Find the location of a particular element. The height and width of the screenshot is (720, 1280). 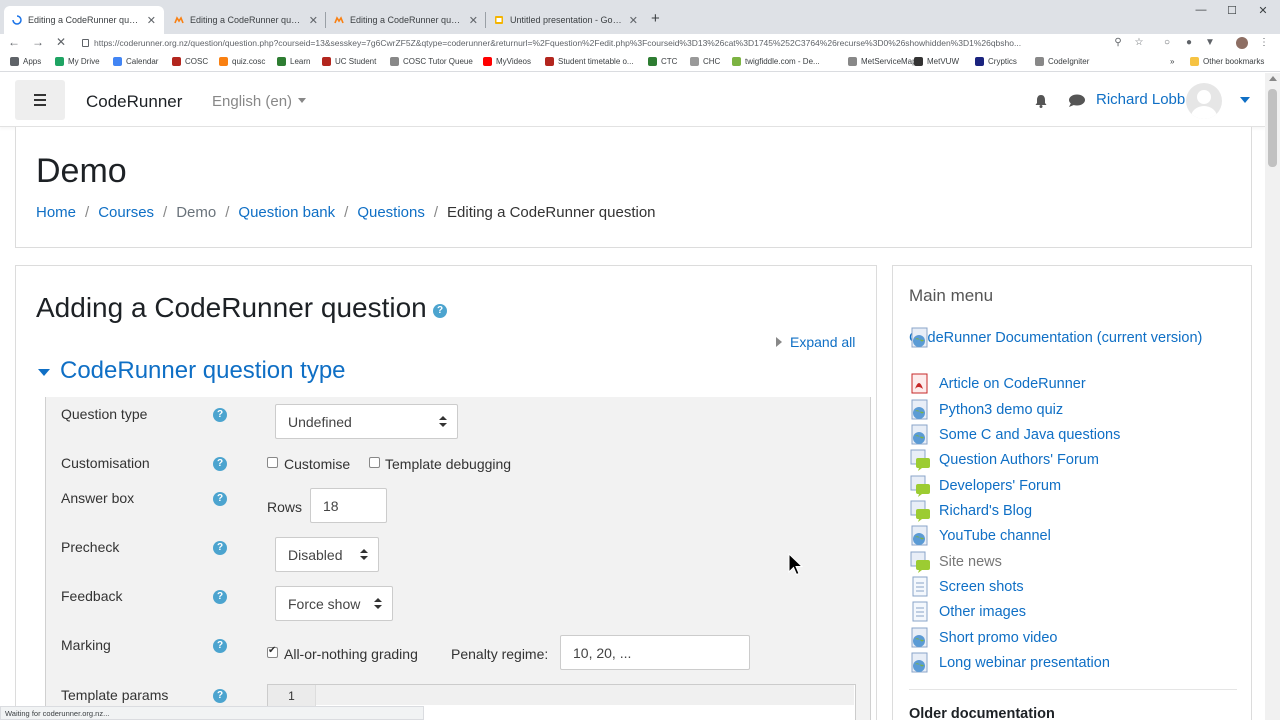

template-debugging-checkbox is located at coordinates (374, 462).